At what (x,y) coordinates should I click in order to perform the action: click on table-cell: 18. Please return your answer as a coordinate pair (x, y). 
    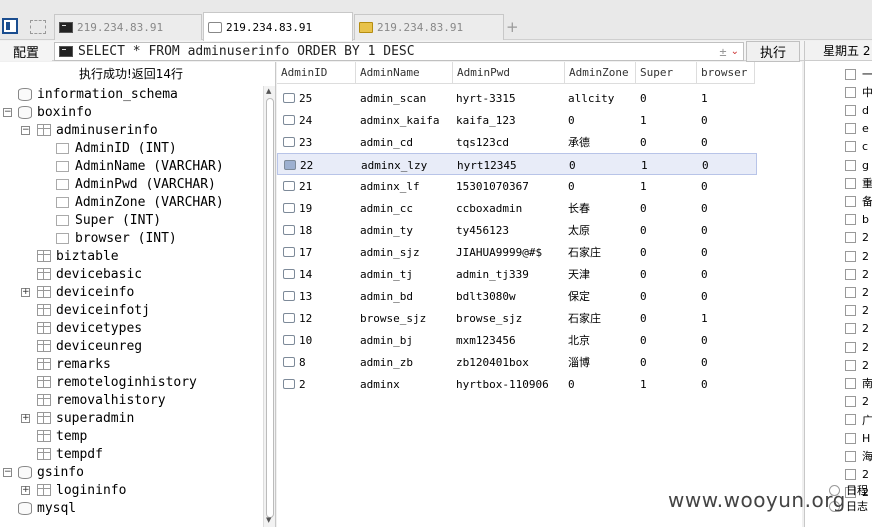
    Looking at the image, I should click on (305, 230).